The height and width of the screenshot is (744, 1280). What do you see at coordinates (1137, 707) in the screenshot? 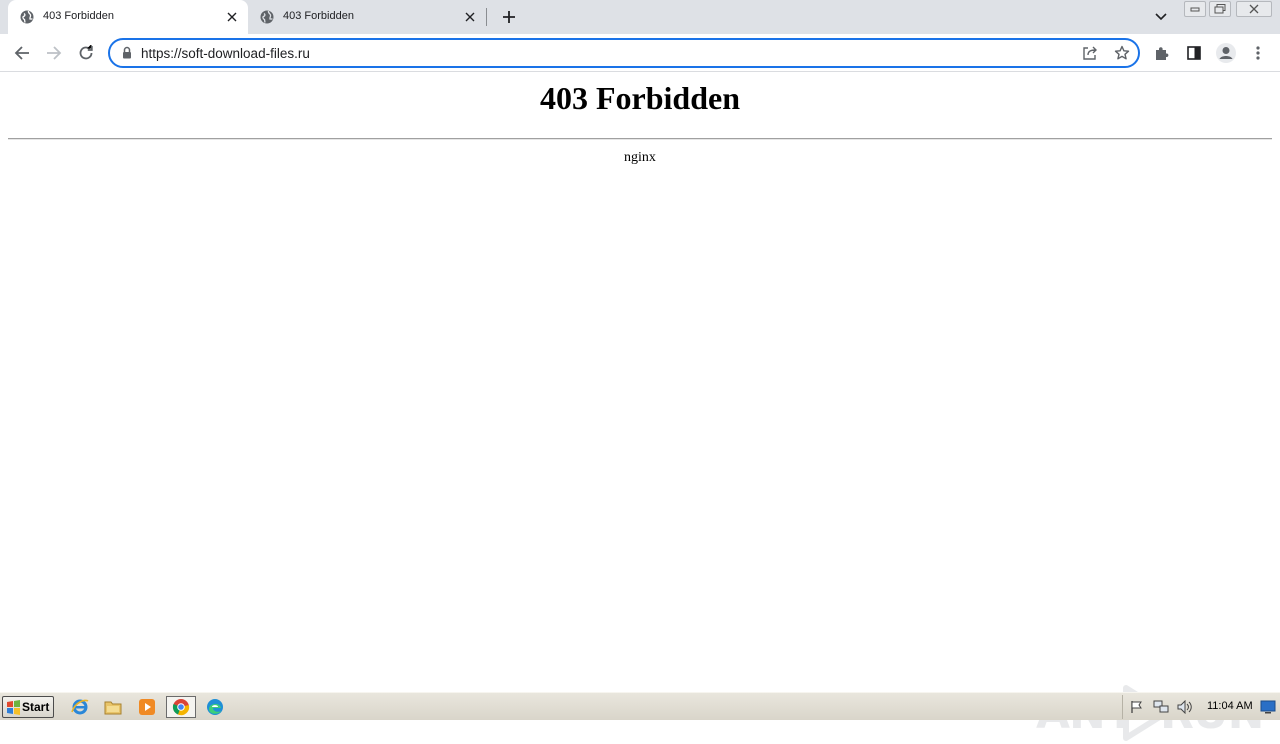
I see `action-center-flag-icon` at bounding box center [1137, 707].